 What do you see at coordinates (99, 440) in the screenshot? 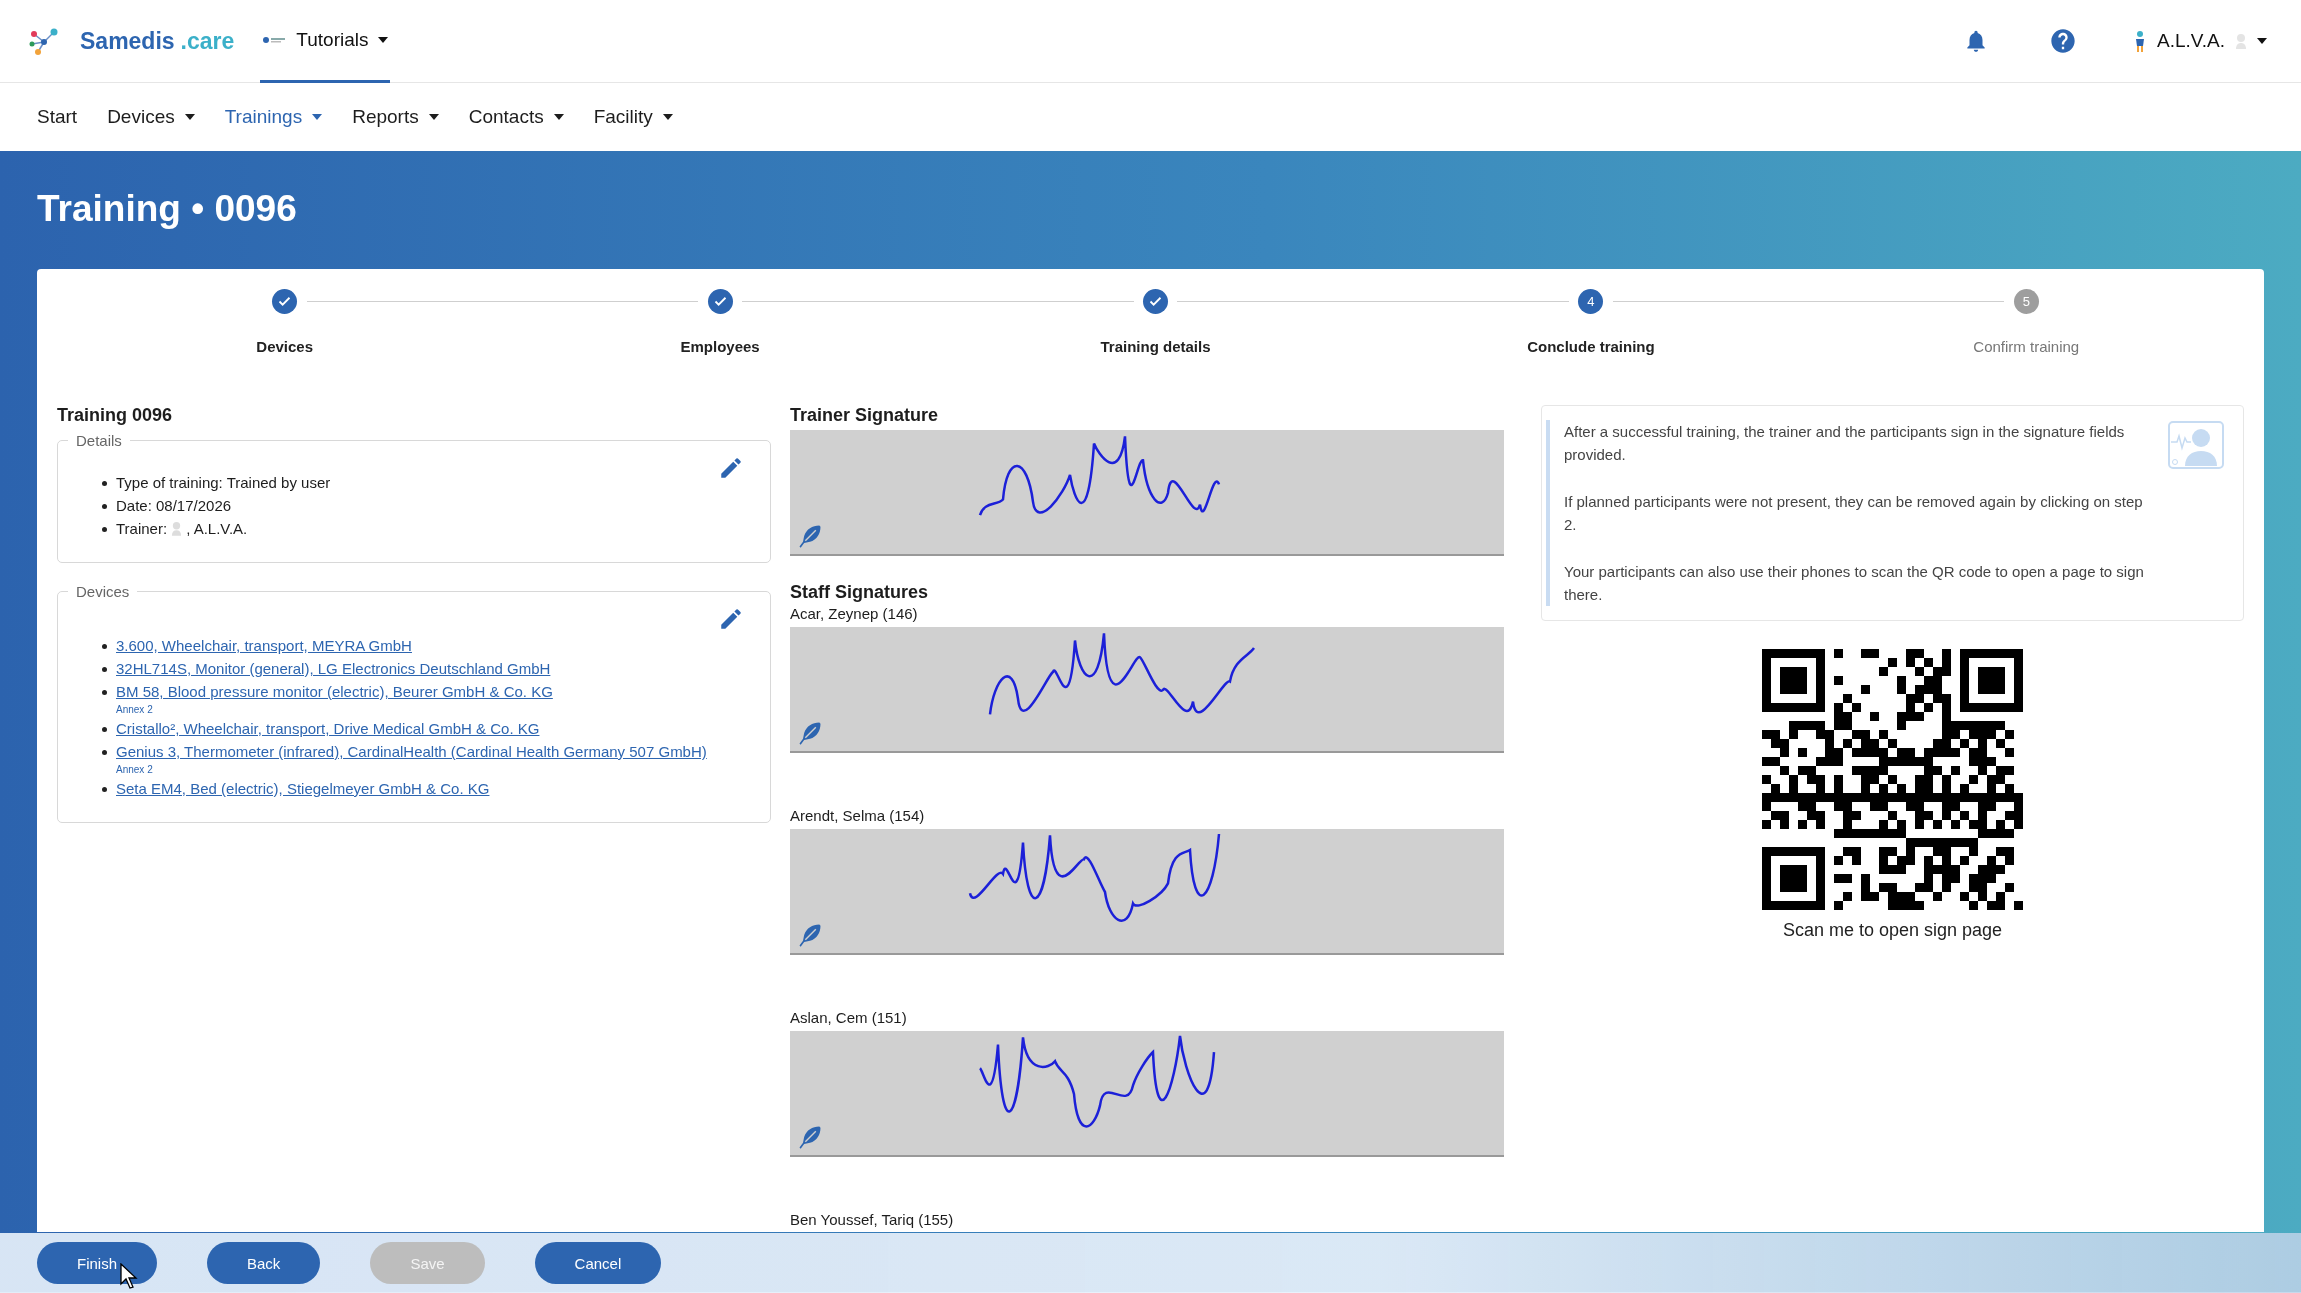
I see `panel-legend: Details` at bounding box center [99, 440].